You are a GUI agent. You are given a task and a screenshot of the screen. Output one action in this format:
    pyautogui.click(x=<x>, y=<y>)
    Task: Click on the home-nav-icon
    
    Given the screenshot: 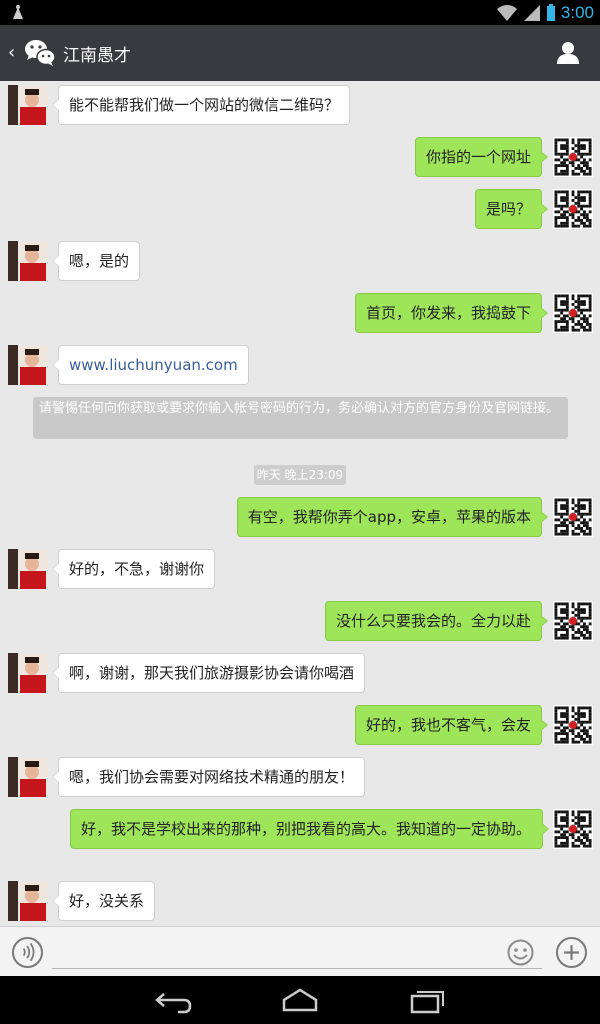 What is the action you would take?
    pyautogui.click(x=300, y=1000)
    